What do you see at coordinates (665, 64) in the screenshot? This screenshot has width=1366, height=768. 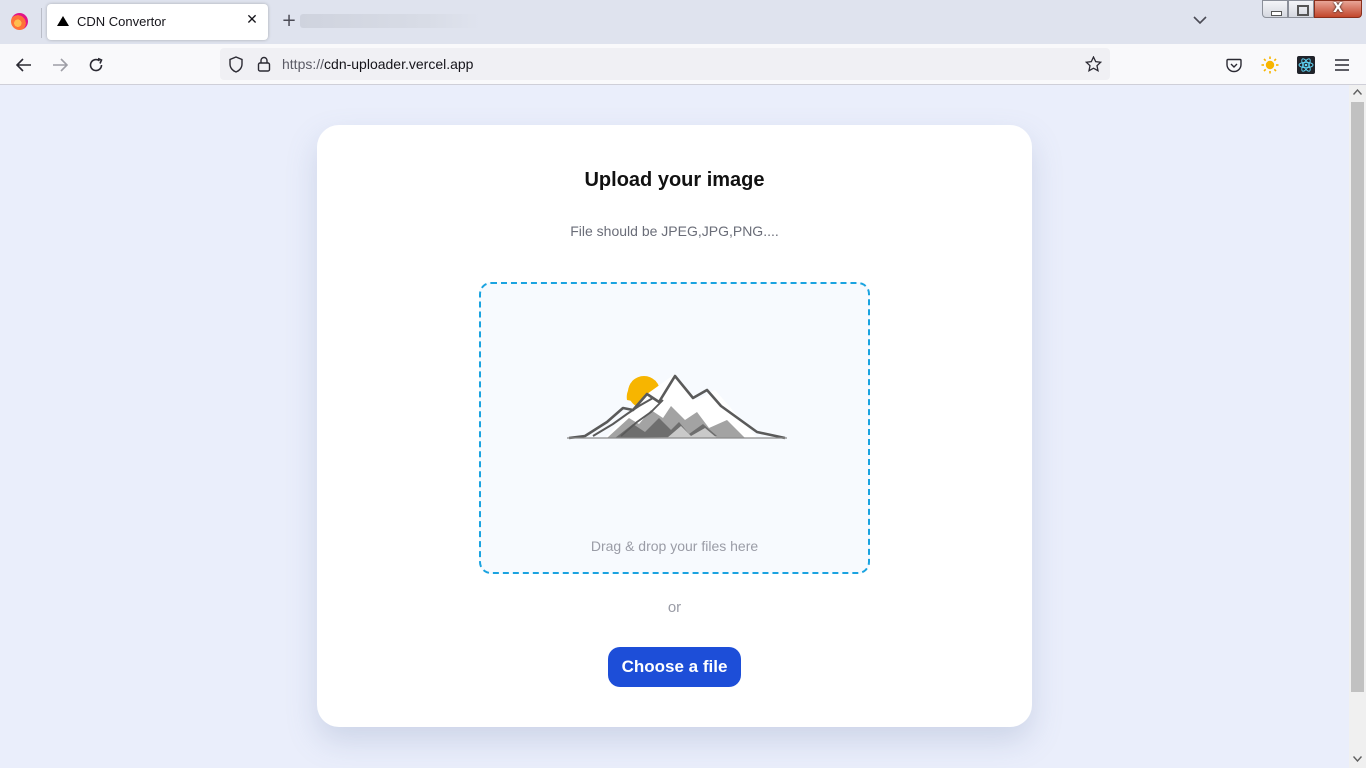 I see `url-bar: https://cdn-uploader.vercel.app` at bounding box center [665, 64].